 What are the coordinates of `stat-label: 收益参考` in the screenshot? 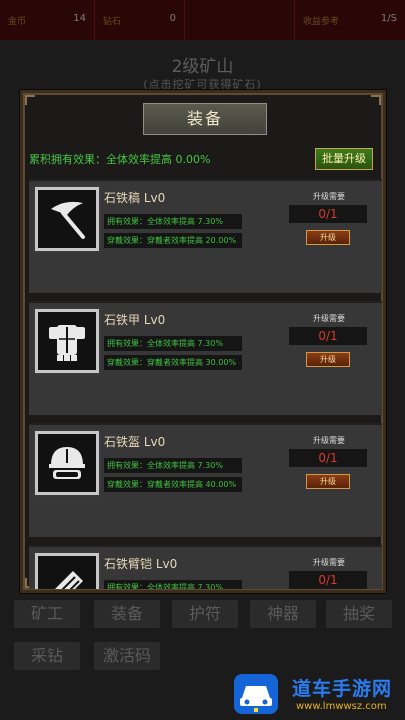 It's located at (321, 22).